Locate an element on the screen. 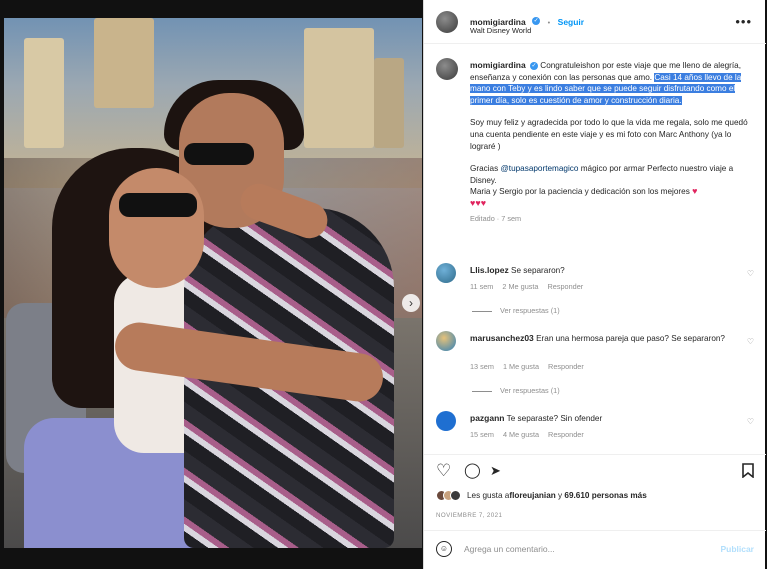 The image size is (767, 569). comment-icon: ◯ is located at coordinates (472, 471).